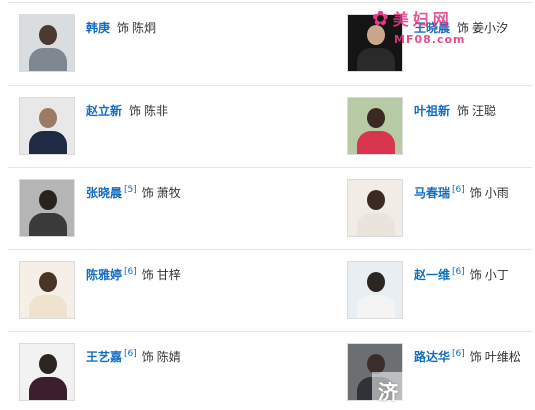 The image size is (535, 410). What do you see at coordinates (144, 374) in the screenshot?
I see `cast-item: 王艺嘉 [6] 饰陈婧` at bounding box center [144, 374].